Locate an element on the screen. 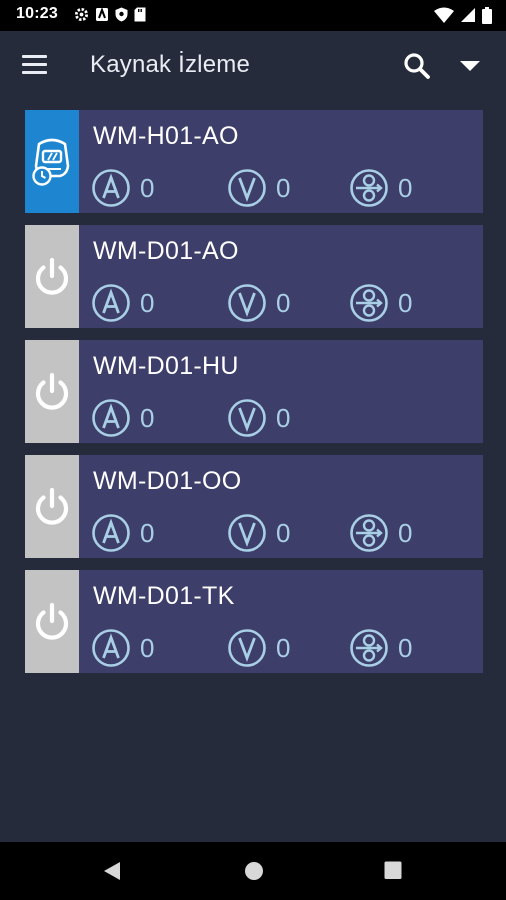 The height and width of the screenshot is (900, 506). machine-card: WM-D01-HU 0 0 is located at coordinates (254, 391).